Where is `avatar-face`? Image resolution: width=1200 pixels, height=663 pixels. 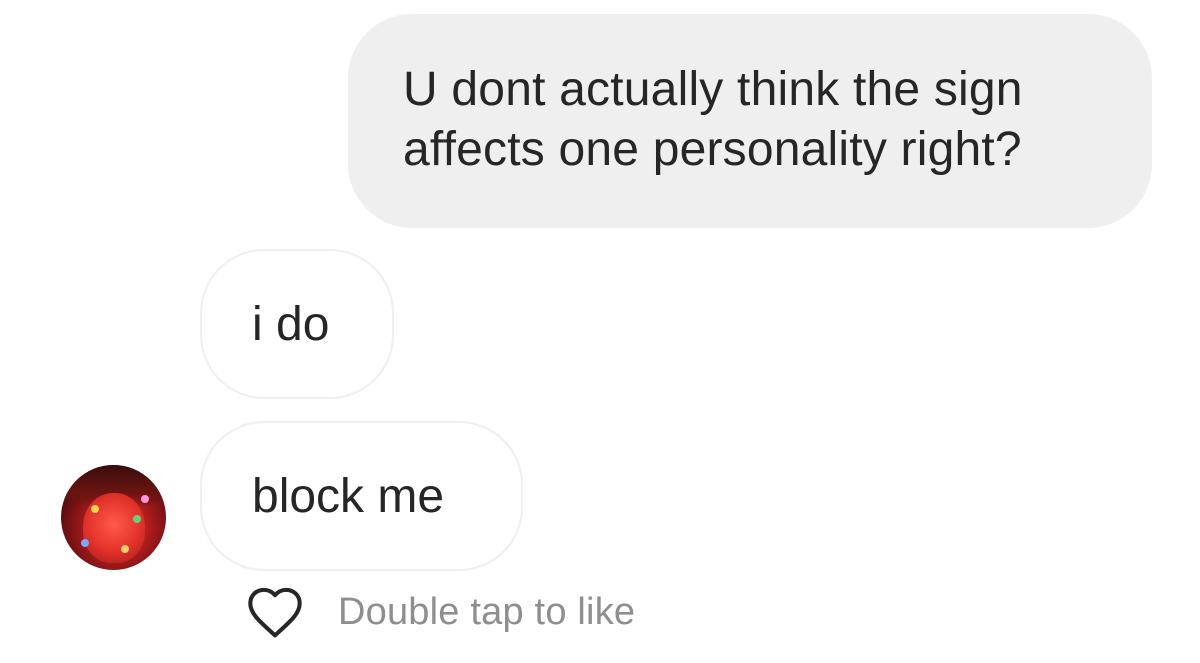
avatar-face is located at coordinates (114, 528).